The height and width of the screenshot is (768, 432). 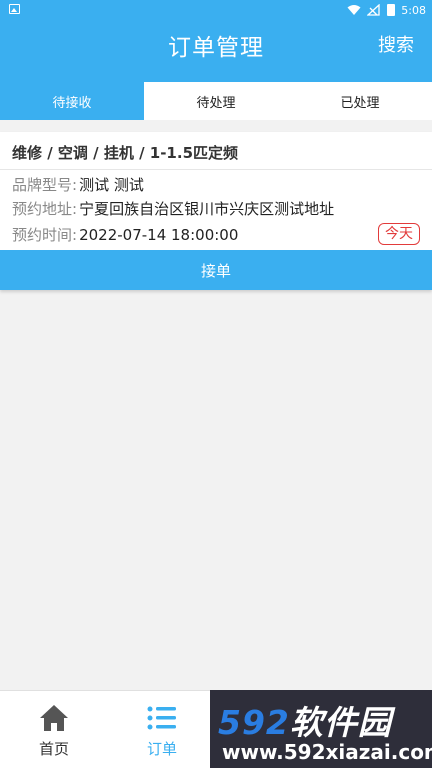 I want to click on status-icons: 5:08, so click(x=386, y=10).